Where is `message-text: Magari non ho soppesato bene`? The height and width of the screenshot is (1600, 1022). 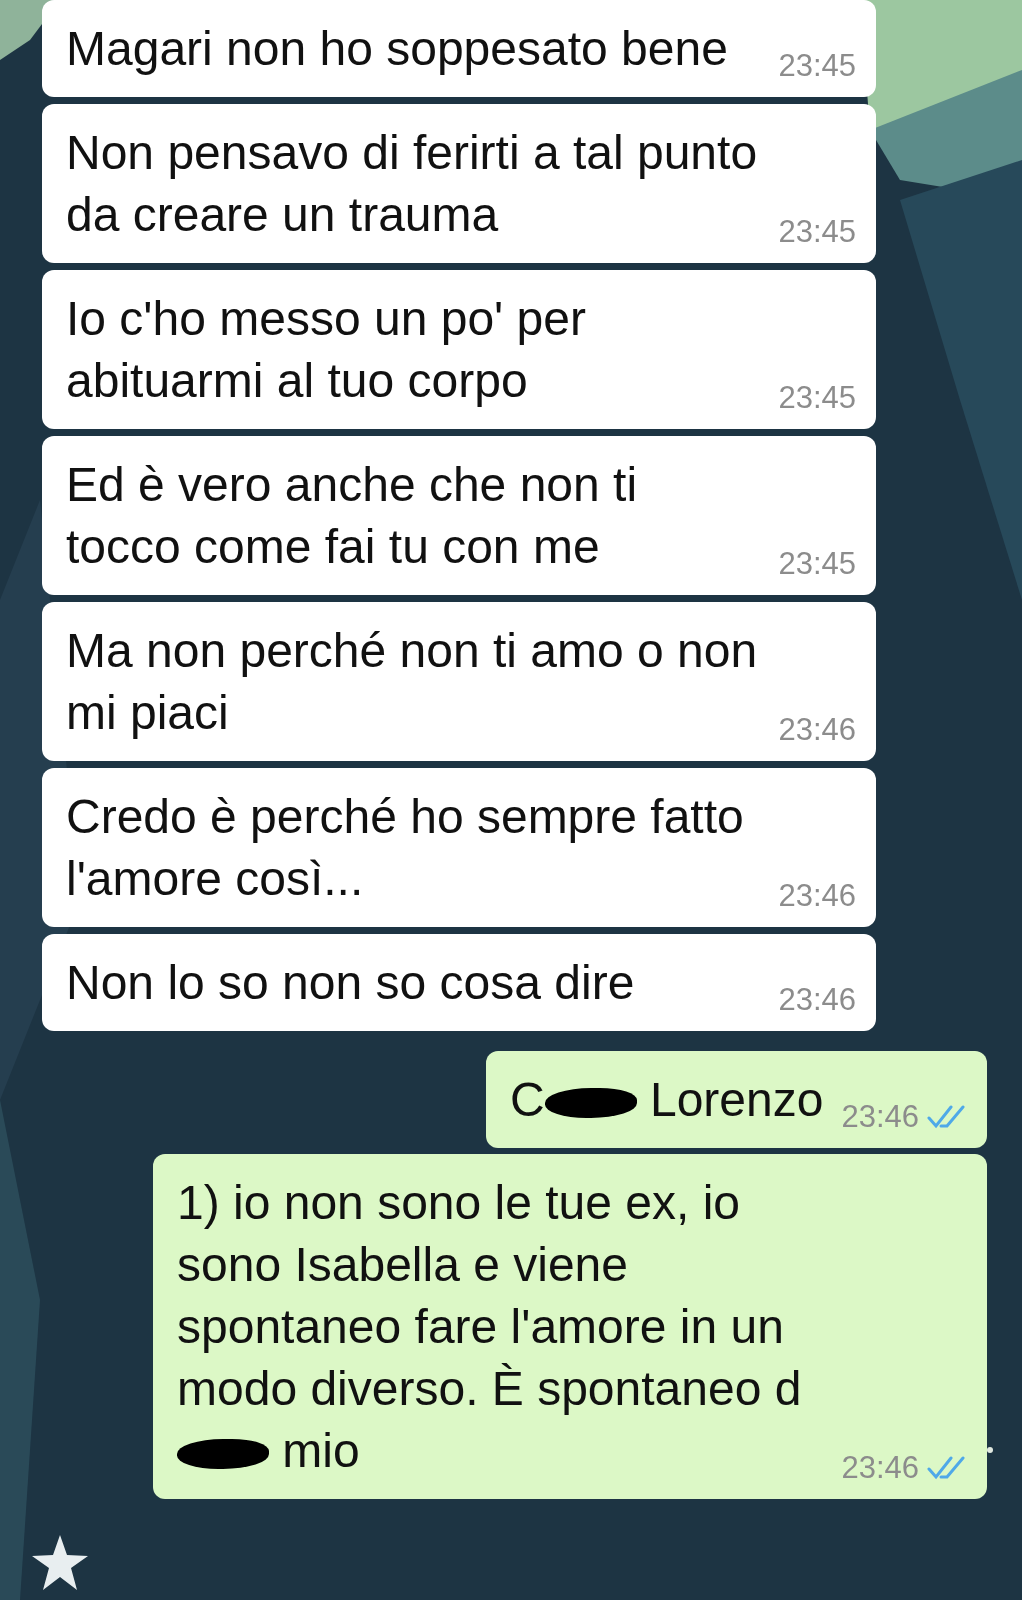 message-text: Magari non ho soppesato bene is located at coordinates (397, 49).